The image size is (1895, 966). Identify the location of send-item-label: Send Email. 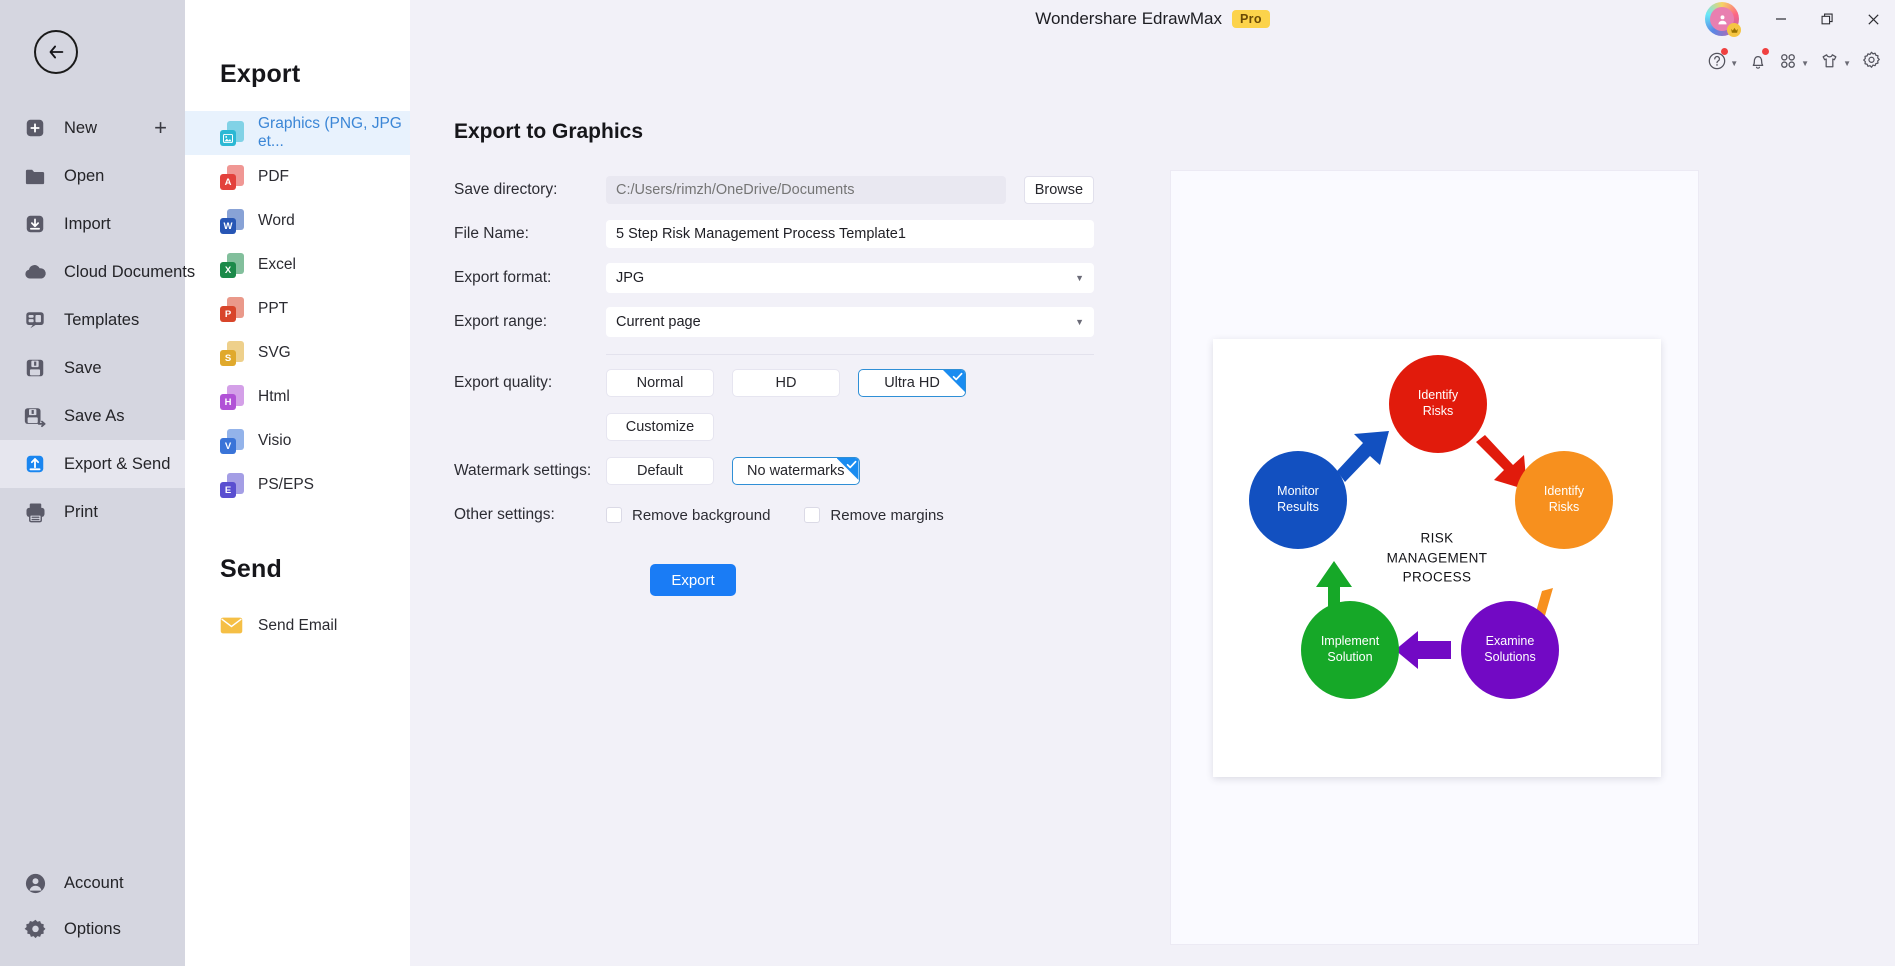
(298, 625).